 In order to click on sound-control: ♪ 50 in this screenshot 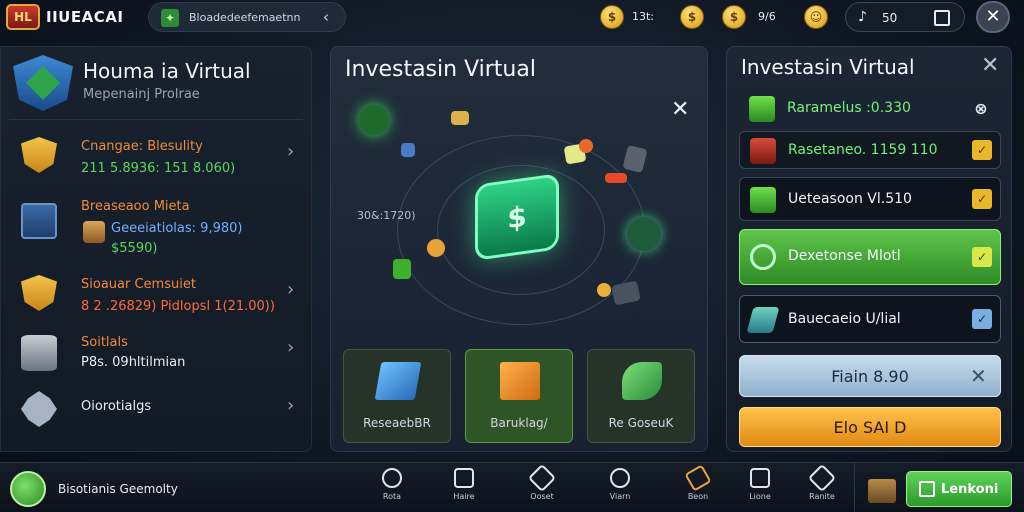, I will do `click(905, 17)`.